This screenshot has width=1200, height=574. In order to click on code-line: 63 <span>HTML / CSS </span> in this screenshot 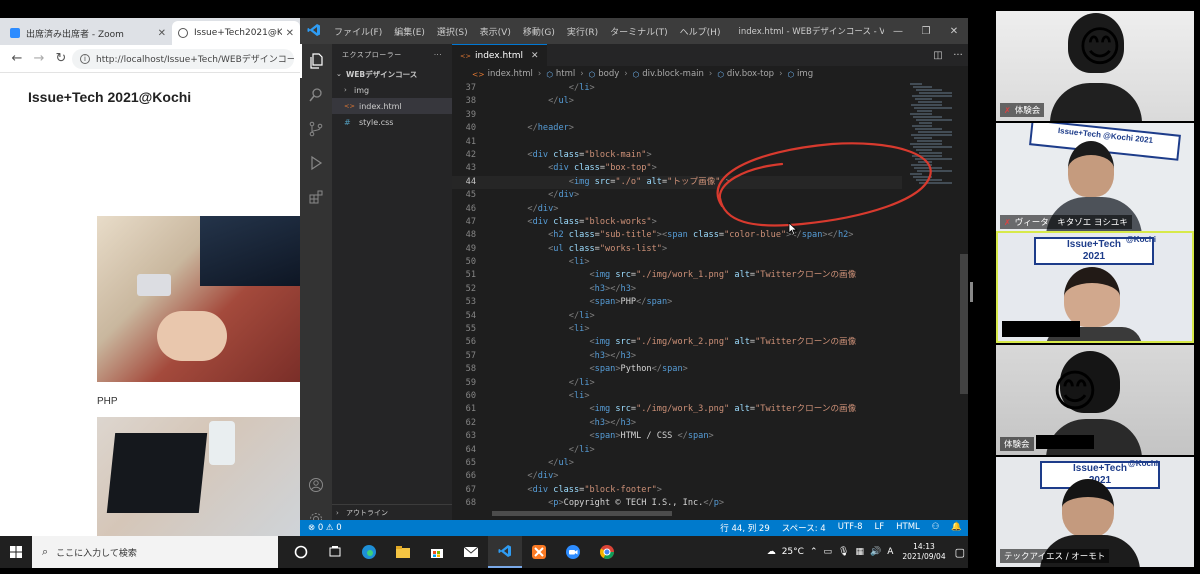, I will do `click(677, 436)`.